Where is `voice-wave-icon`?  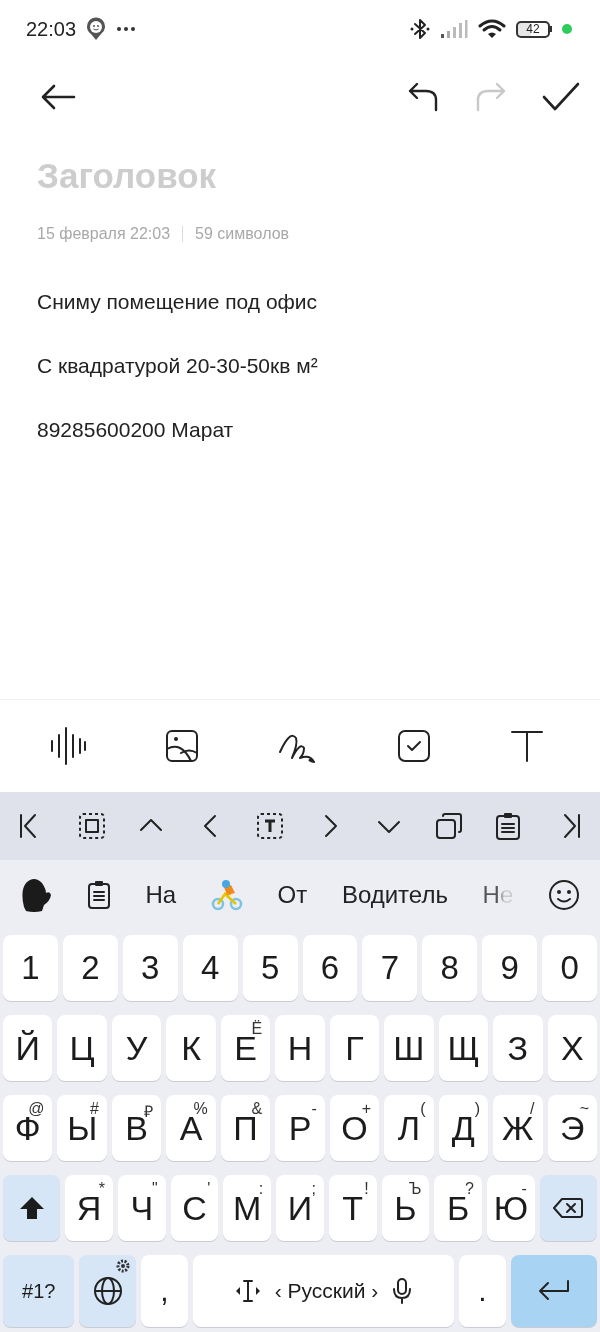 voice-wave-icon is located at coordinates (68, 746).